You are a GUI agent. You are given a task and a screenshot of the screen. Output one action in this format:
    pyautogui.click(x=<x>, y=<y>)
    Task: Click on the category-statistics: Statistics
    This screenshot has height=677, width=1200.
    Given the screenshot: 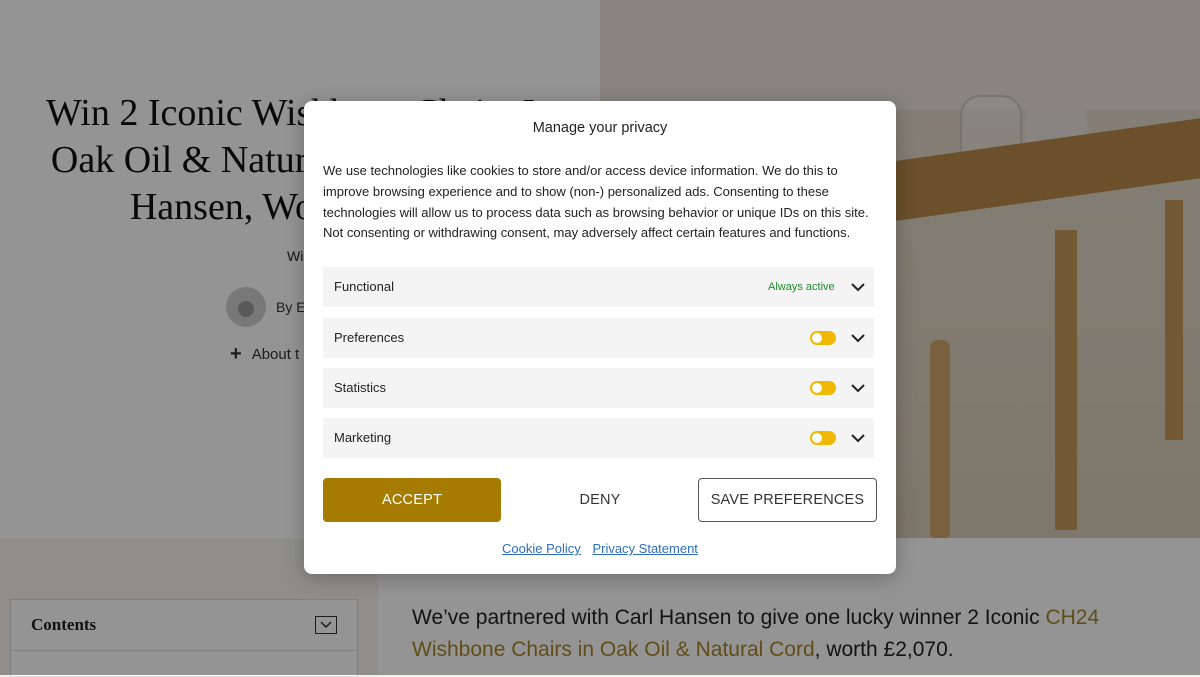 What is the action you would take?
    pyautogui.click(x=598, y=388)
    